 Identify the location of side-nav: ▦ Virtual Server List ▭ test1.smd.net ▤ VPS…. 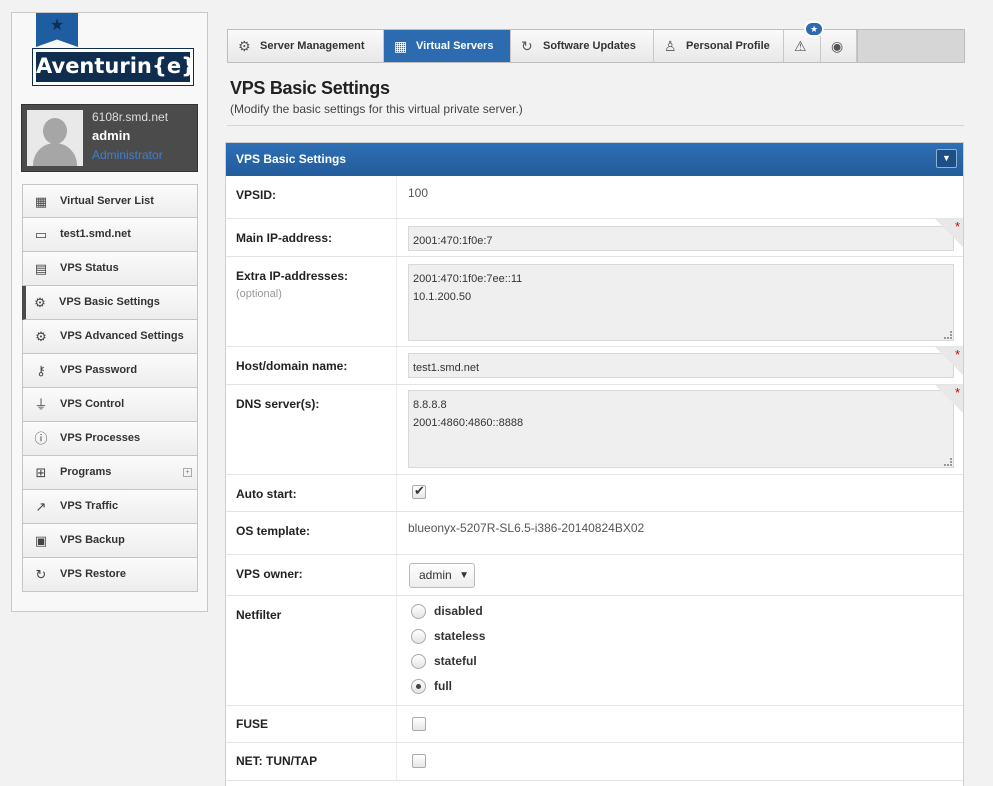
(110, 388).